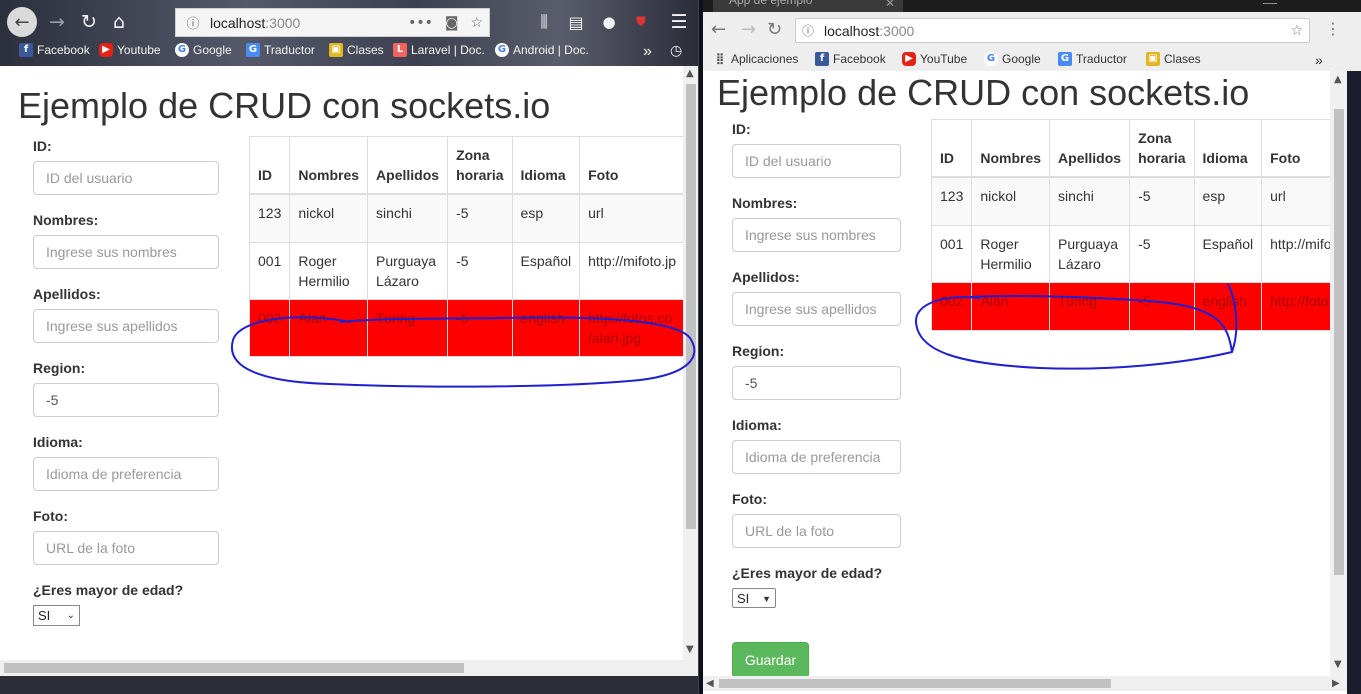 The height and width of the screenshot is (694, 1361). I want to click on cell-id: 001, so click(951, 253).